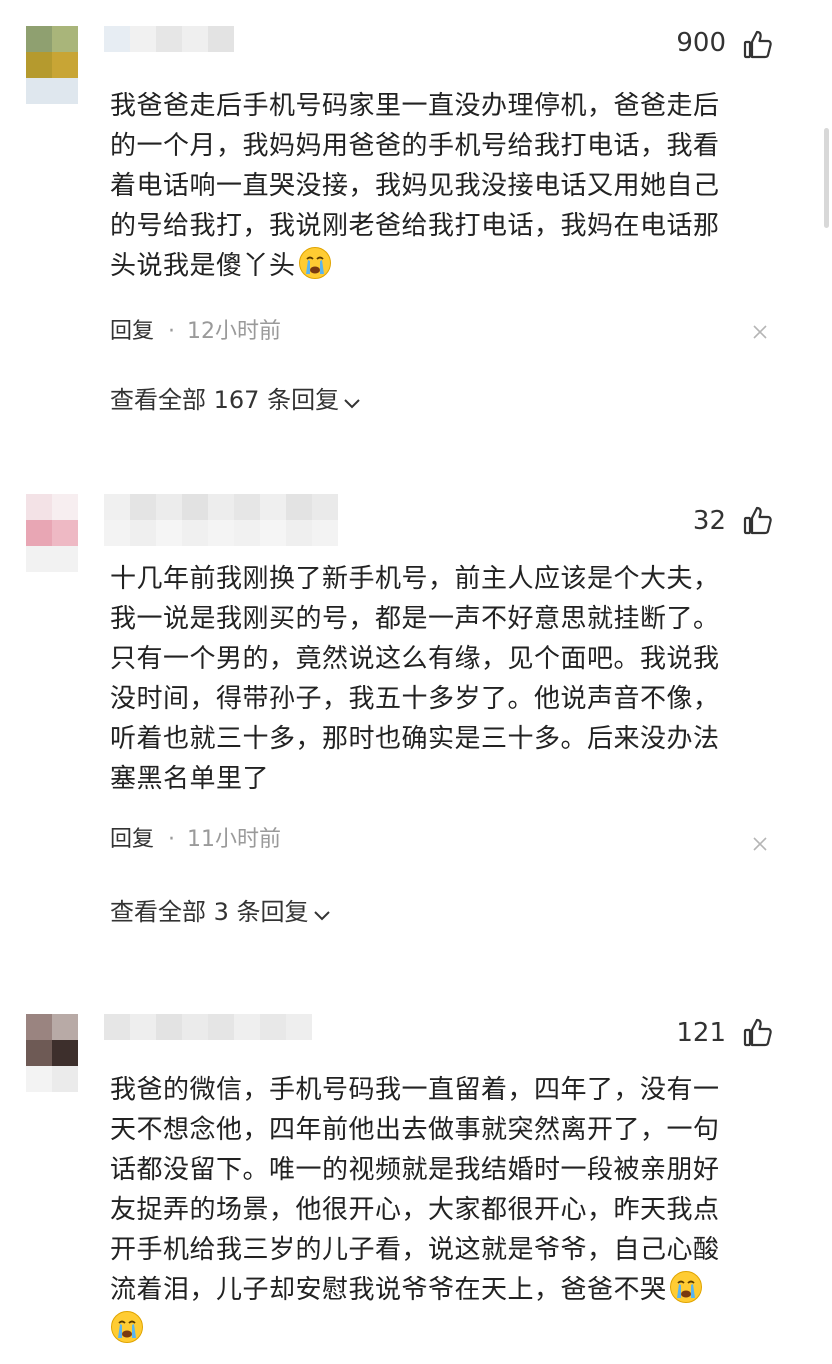 The height and width of the screenshot is (1364, 832). Describe the element at coordinates (415, 186) in the screenshot. I see `text-line: 着电话响一直哭没接，我妈见我没接电话又用她自己` at that location.